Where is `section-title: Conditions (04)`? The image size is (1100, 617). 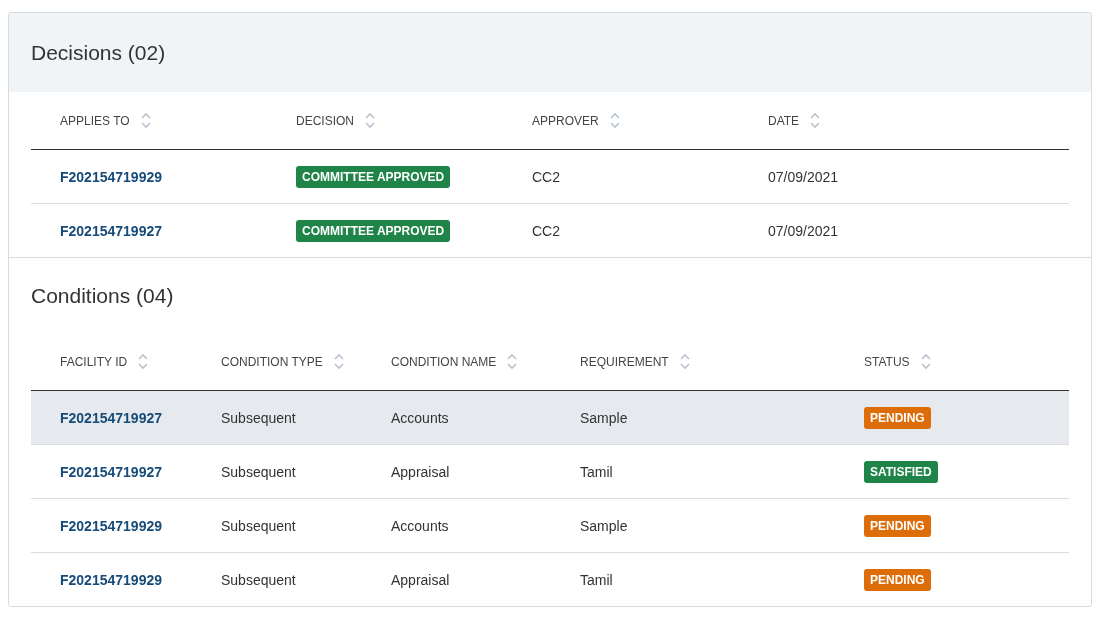
section-title: Conditions (04) is located at coordinates (102, 295).